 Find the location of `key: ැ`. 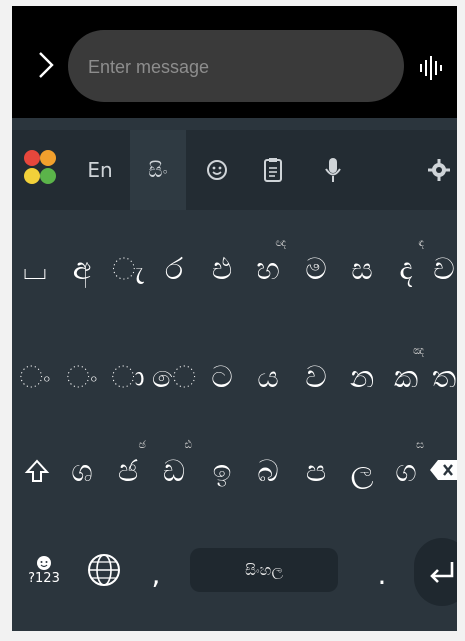

key: ැ is located at coordinates (128, 269).